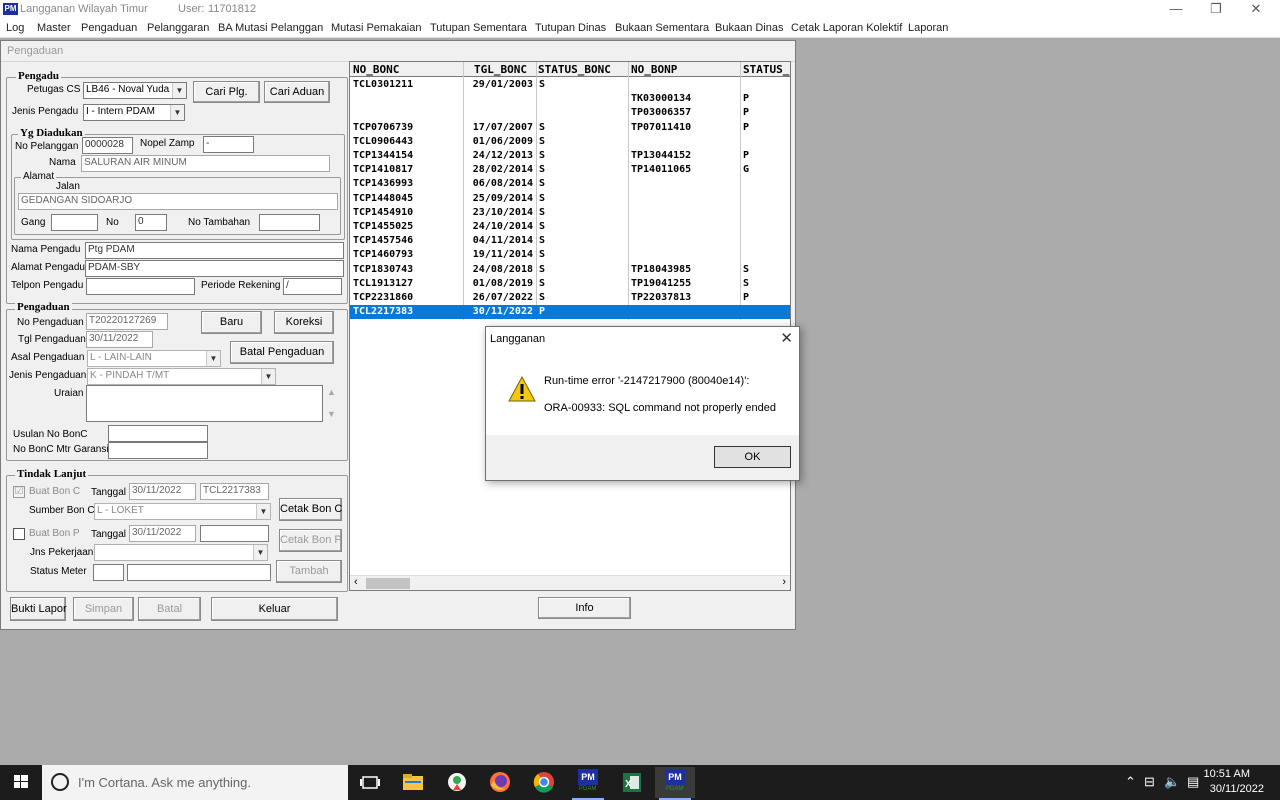  I want to click on cetak-bon-p-button: Cetak Bon P, so click(310, 540).